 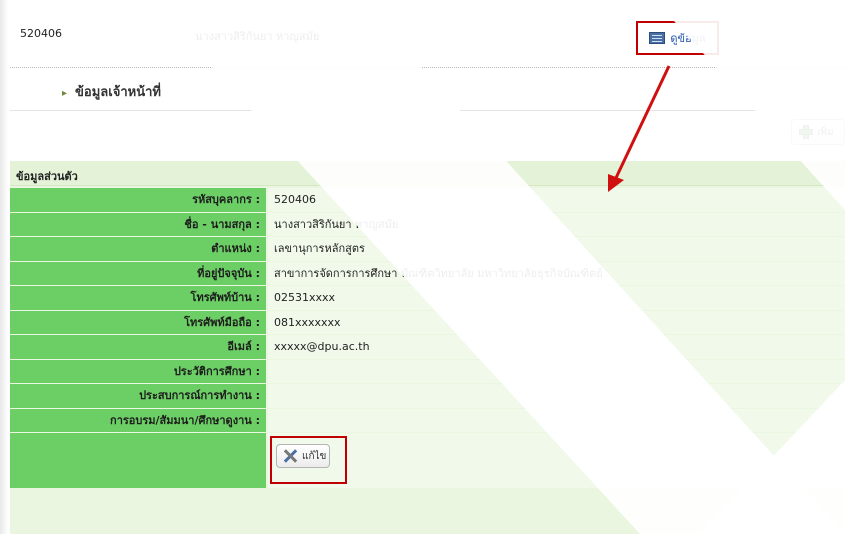 What do you see at coordinates (806, 132) in the screenshot?
I see `plus-icon` at bounding box center [806, 132].